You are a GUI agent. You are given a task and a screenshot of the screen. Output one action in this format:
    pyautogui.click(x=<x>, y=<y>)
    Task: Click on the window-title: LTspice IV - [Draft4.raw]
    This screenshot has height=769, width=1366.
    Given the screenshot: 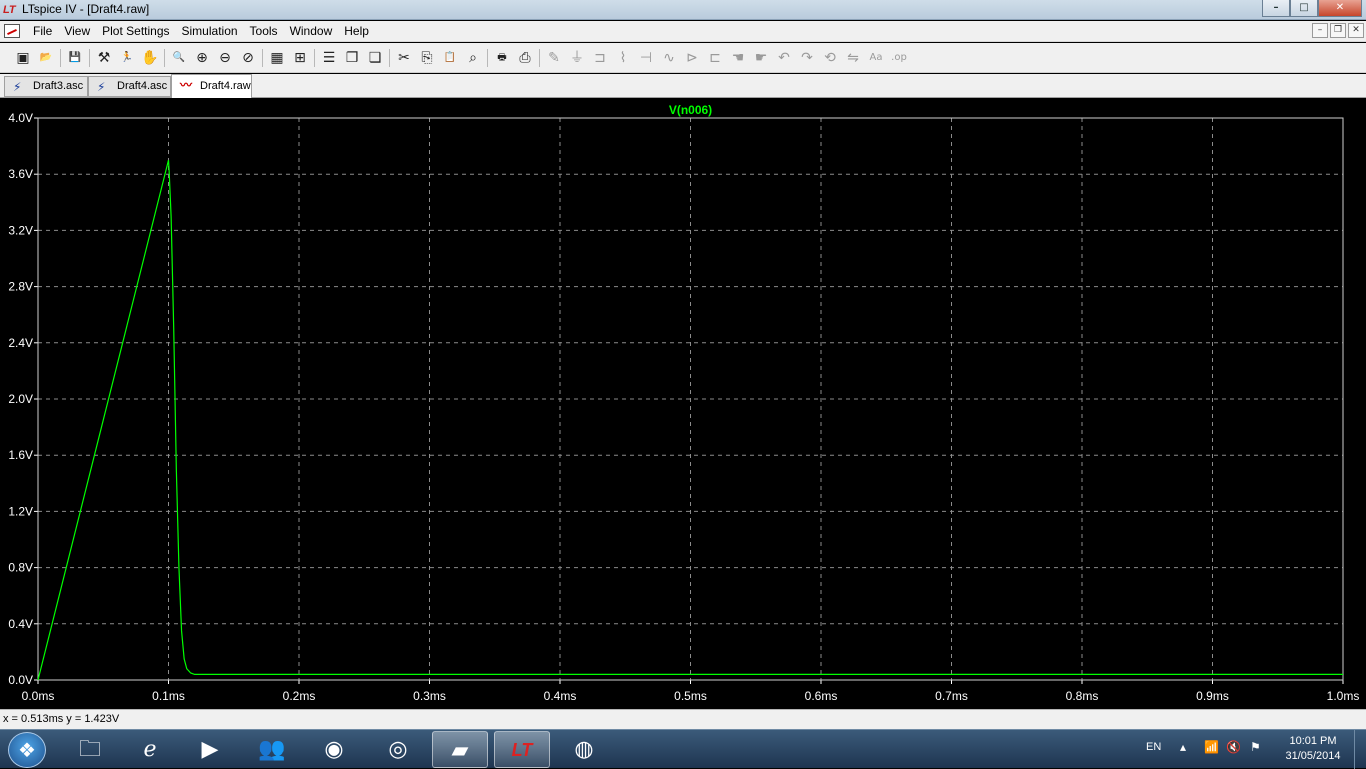 What is the action you would take?
    pyautogui.click(x=86, y=9)
    